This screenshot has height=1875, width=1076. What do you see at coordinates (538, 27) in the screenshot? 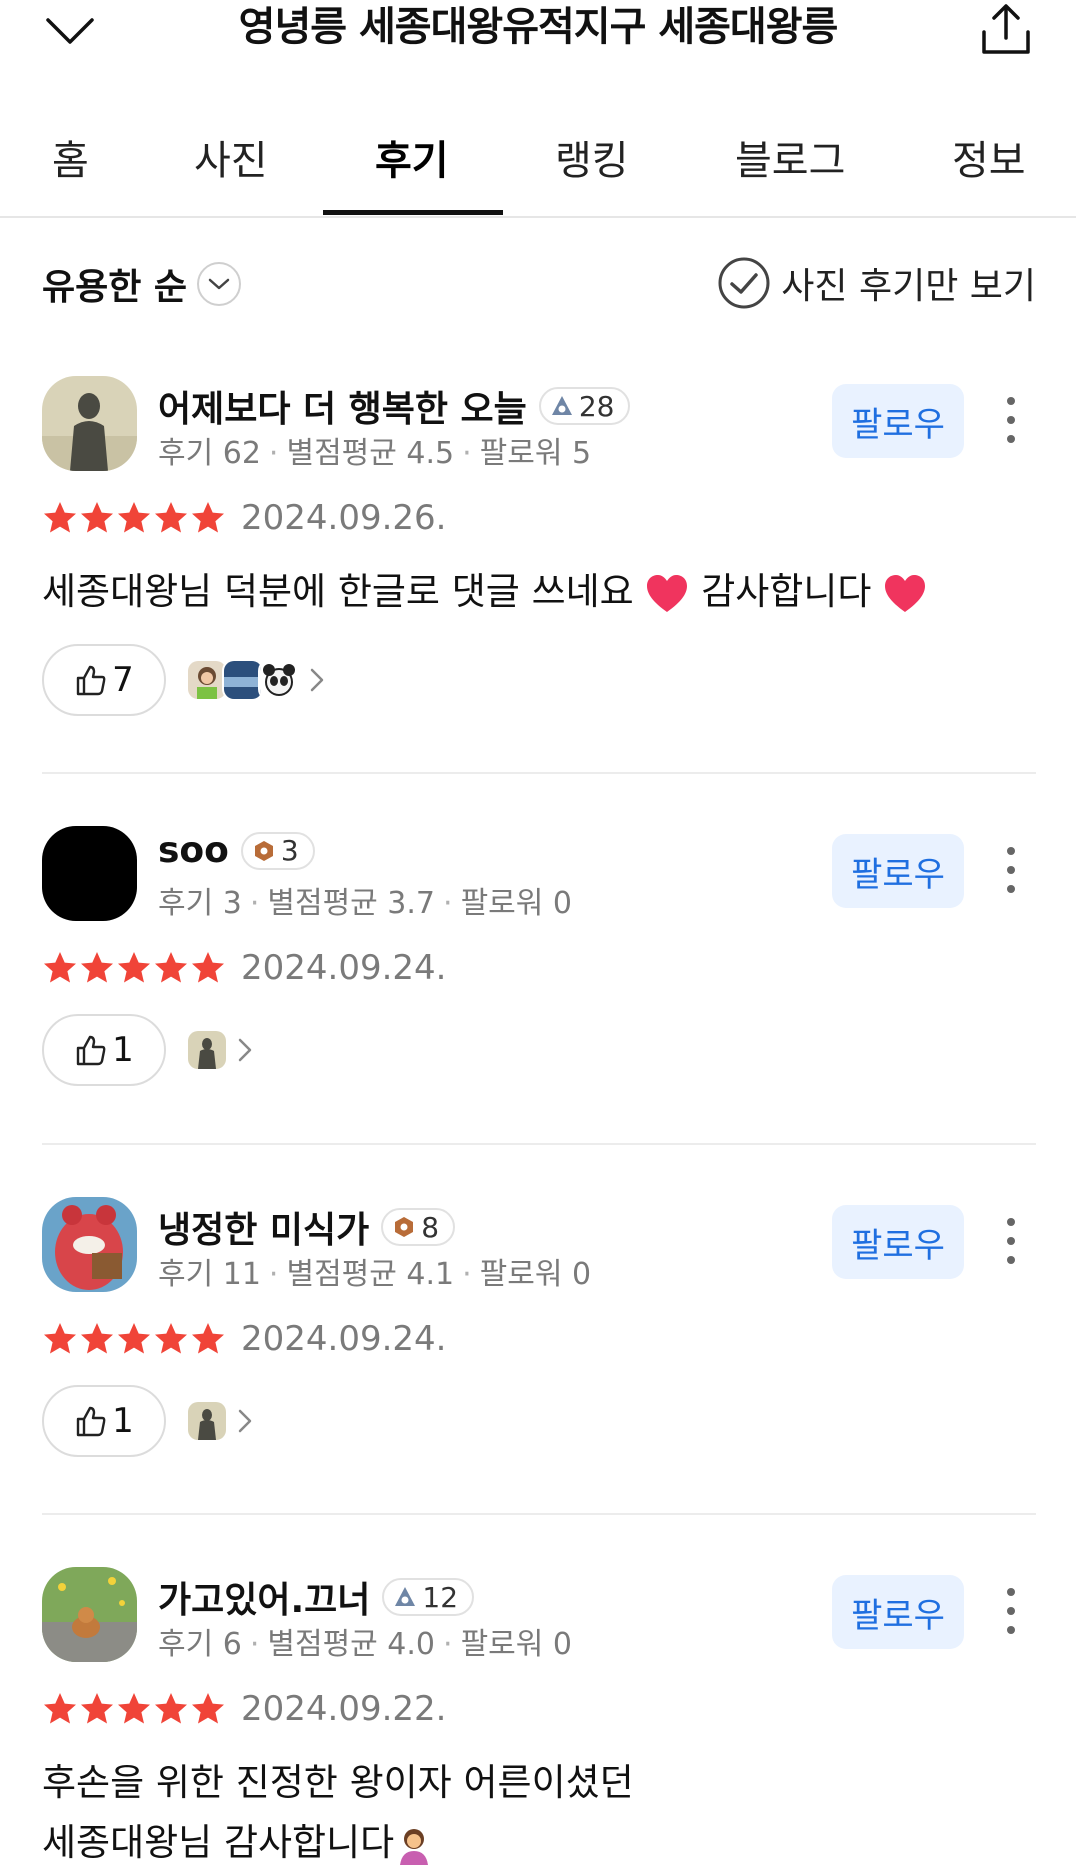
I see `page-title: 영녕릉 세종대왕유적지구 세종대왕릉` at bounding box center [538, 27].